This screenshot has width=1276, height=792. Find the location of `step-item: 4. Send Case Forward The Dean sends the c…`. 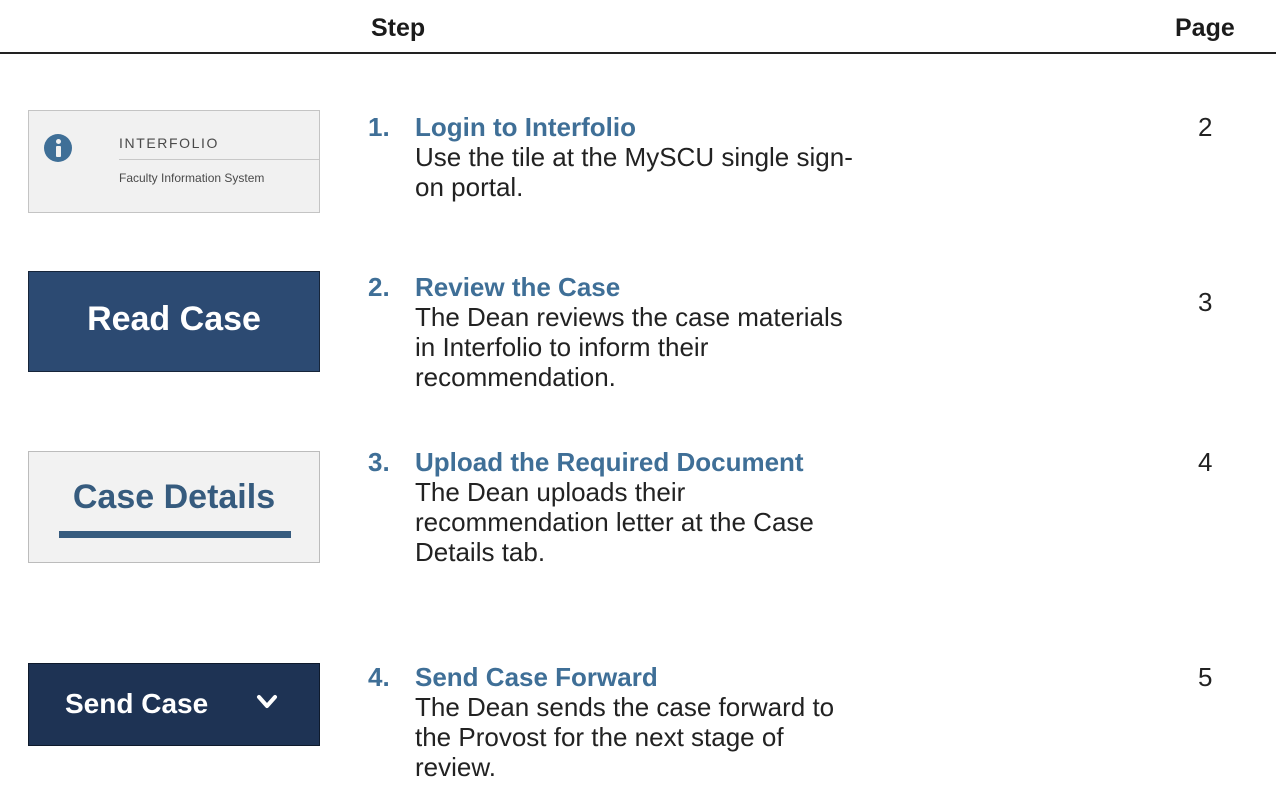

step-item: 4. Send Case Forward The Dean sends the c… is located at coordinates (611, 722).